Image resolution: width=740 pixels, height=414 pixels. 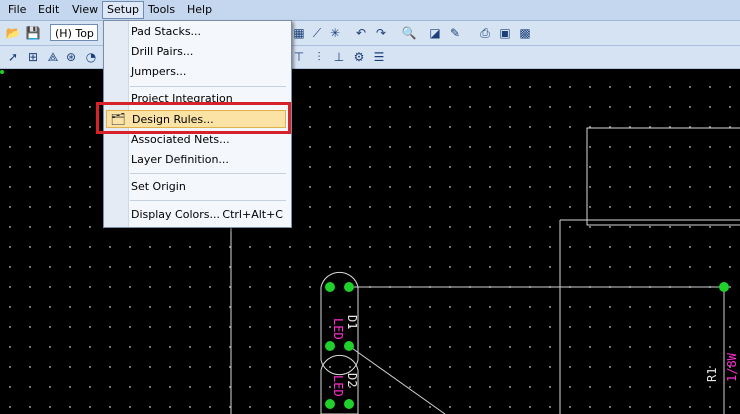 What do you see at coordinates (338, 329) in the screenshot?
I see `d1-value-label: LED` at bounding box center [338, 329].